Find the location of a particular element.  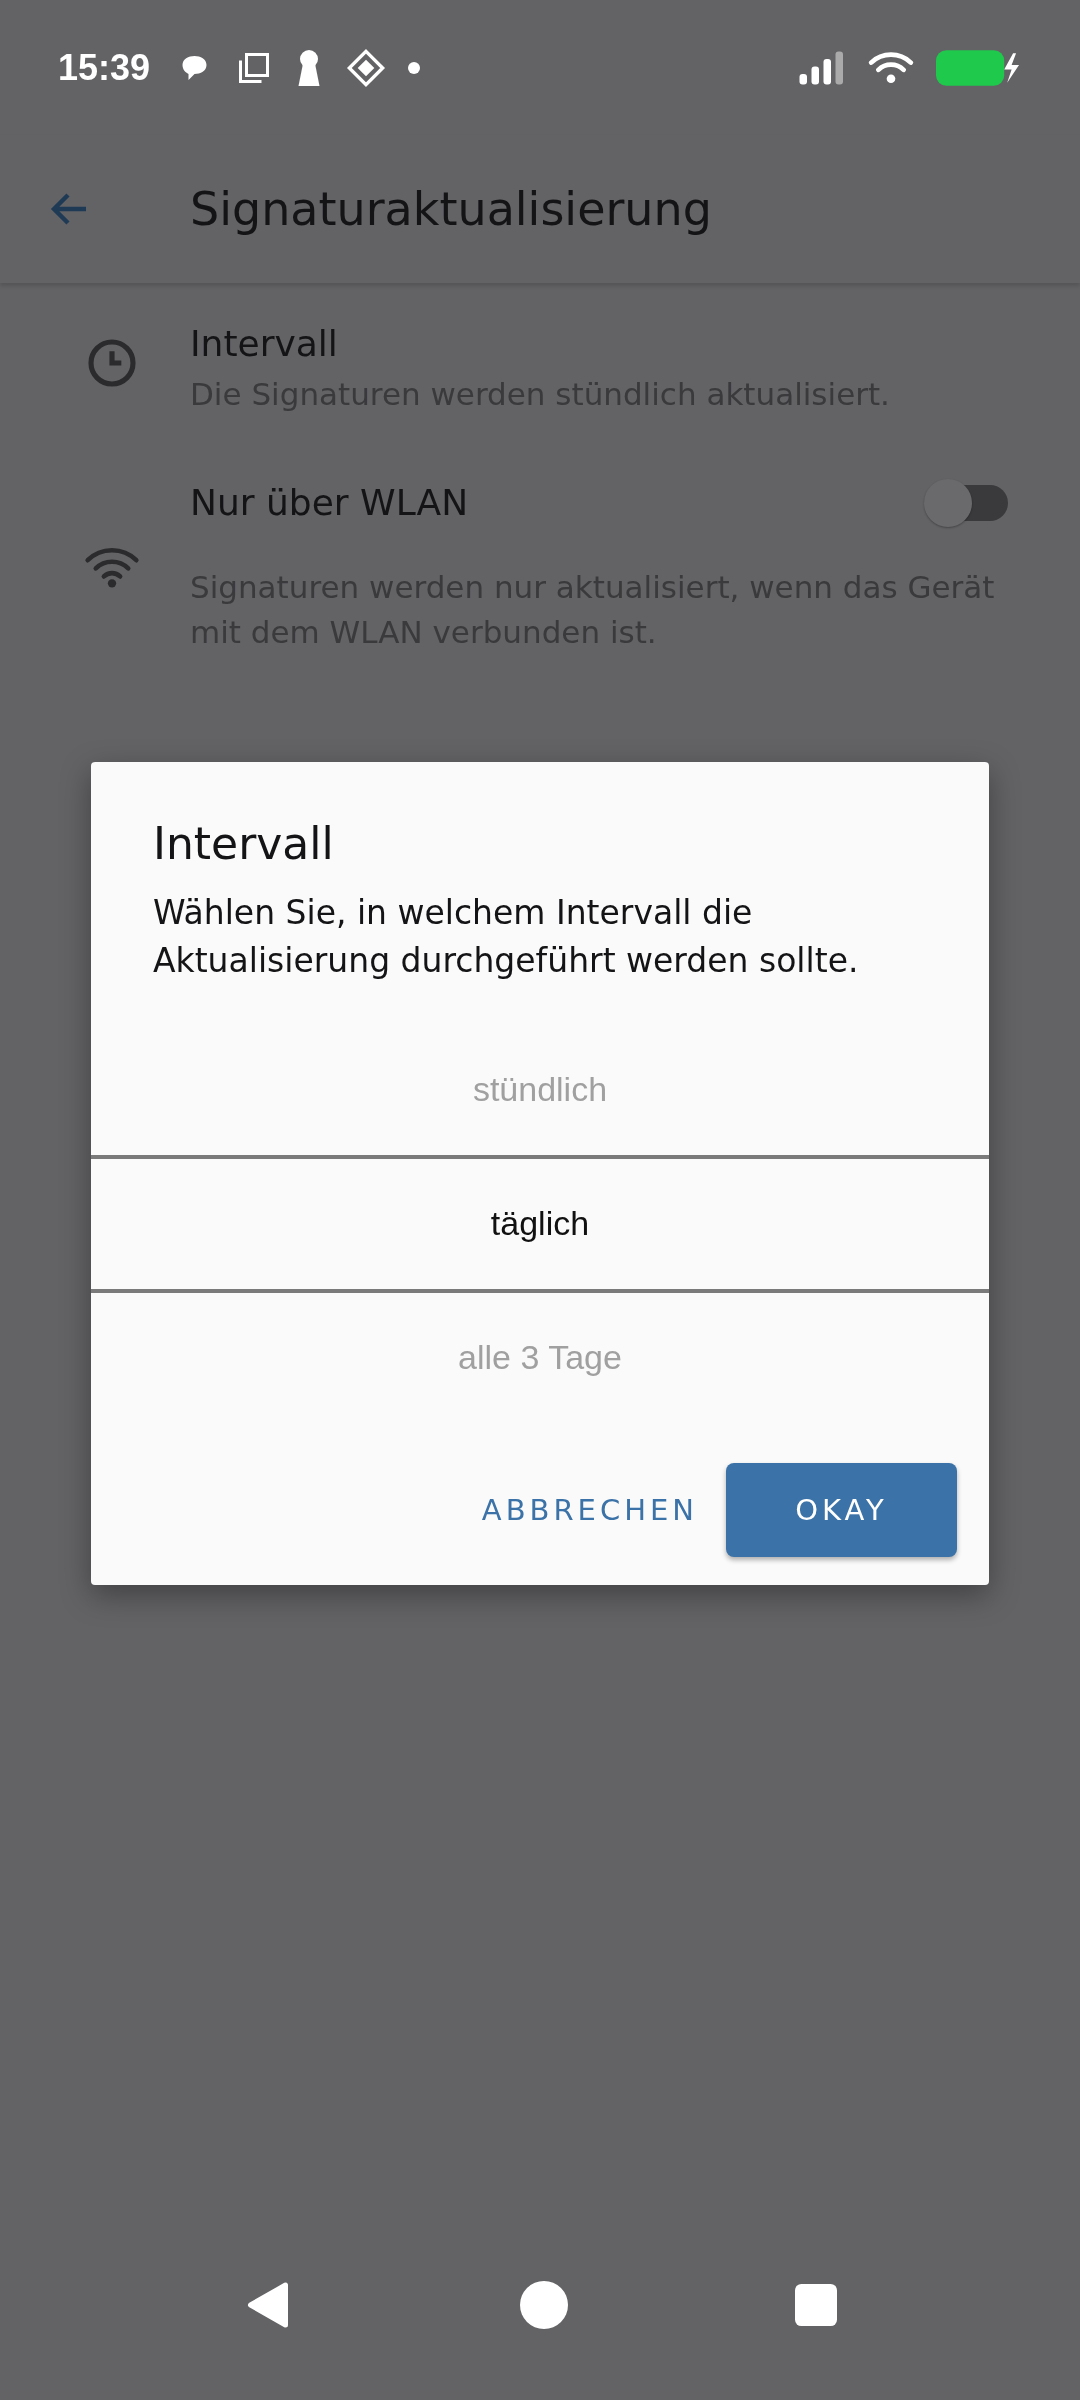

setting-title: Nur über WLAN is located at coordinates (329, 503).